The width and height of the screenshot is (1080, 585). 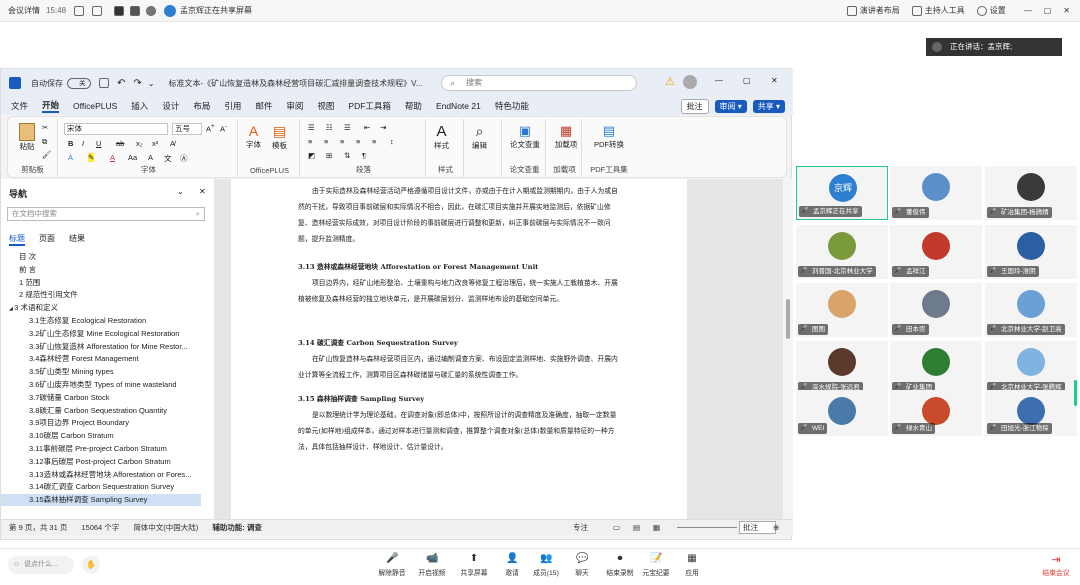 I want to click on menu-layout: 布局, so click(x=201, y=106).